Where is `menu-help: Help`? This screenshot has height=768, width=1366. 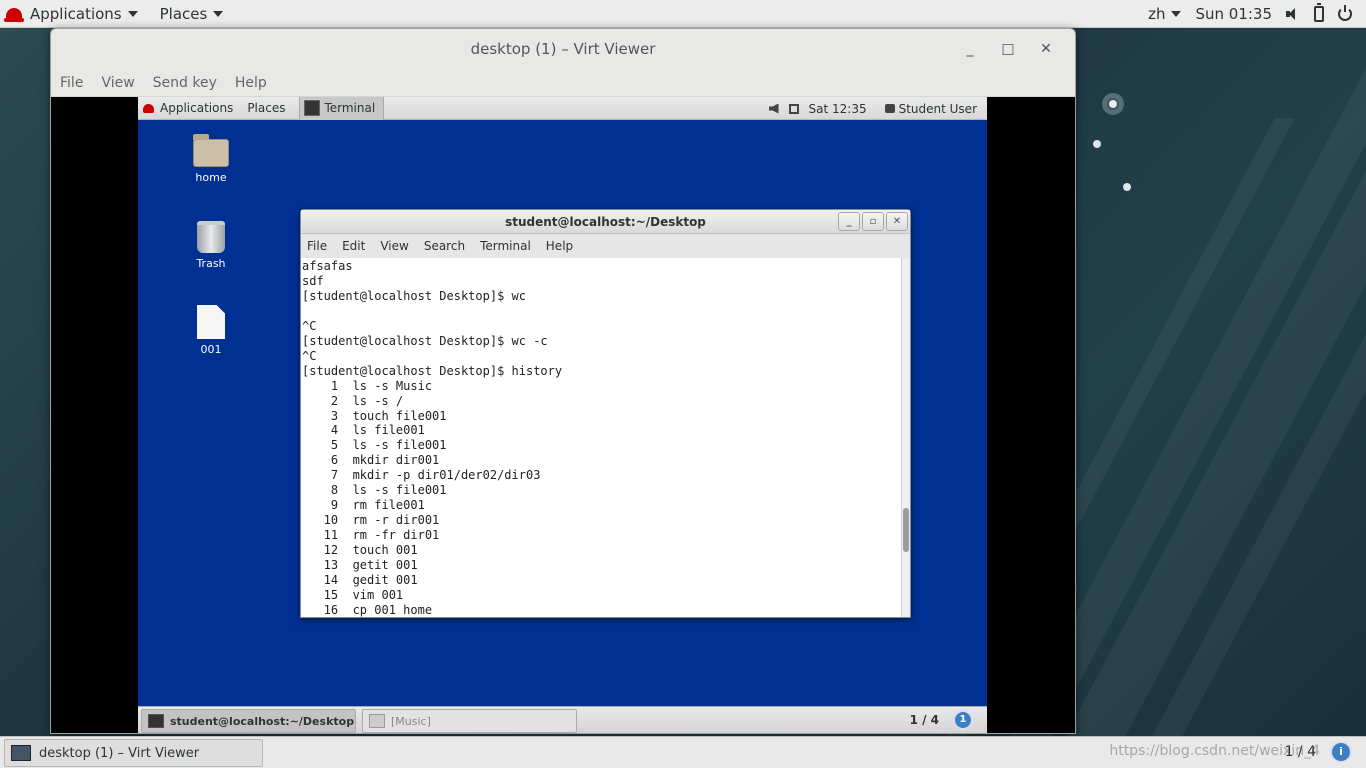
menu-help: Help is located at coordinates (251, 83).